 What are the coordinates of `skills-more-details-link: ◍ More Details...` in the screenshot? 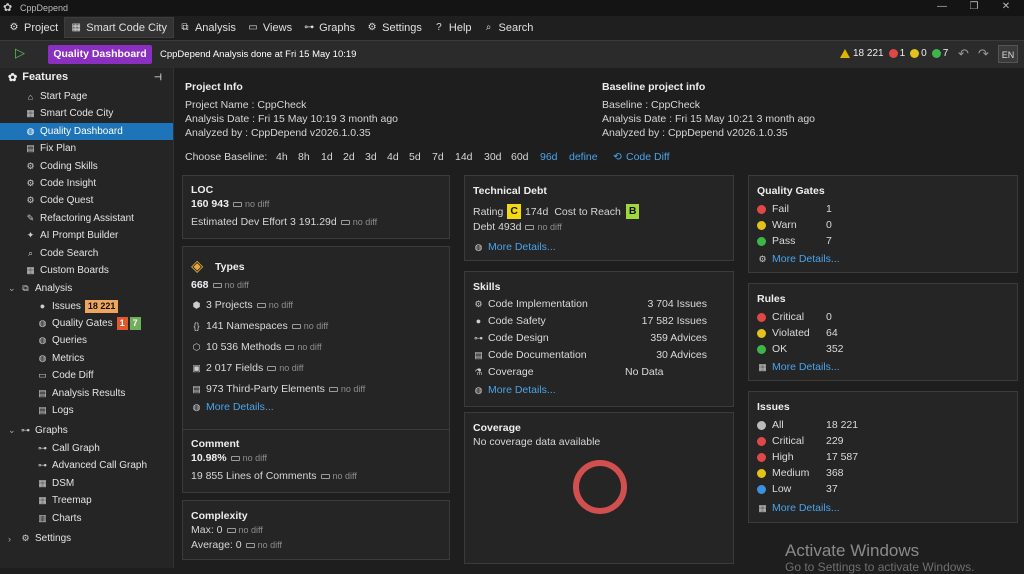 It's located at (514, 390).